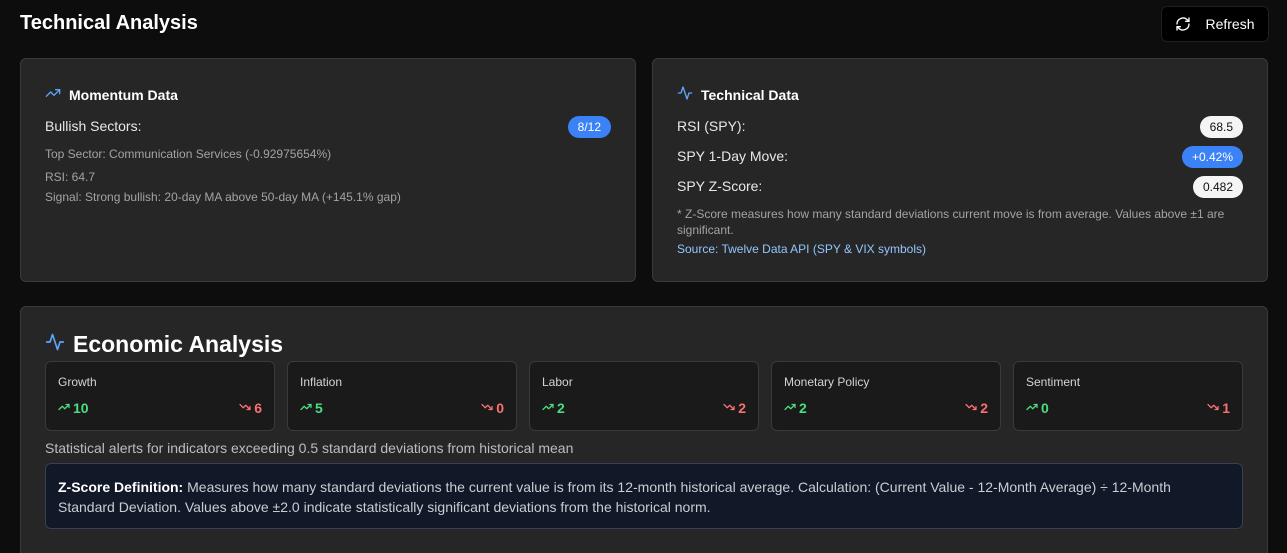 The height and width of the screenshot is (553, 1287). I want to click on spy-zscore-badge: 0.482, so click(1217, 187).